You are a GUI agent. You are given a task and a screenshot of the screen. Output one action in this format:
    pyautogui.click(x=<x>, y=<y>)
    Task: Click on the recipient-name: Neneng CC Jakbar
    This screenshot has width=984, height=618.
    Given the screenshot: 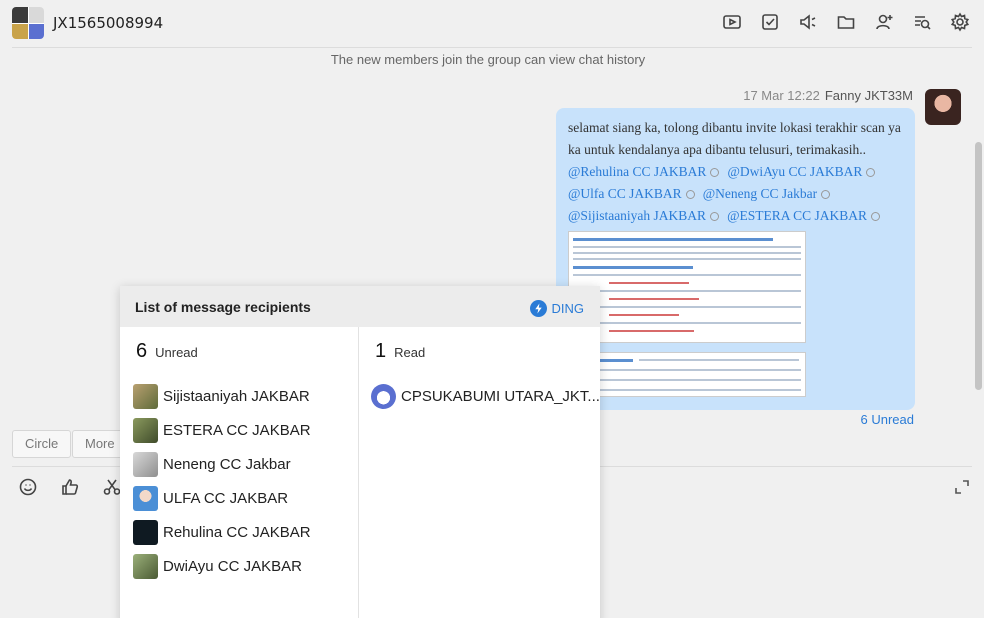 What is the action you would take?
    pyautogui.click(x=227, y=464)
    